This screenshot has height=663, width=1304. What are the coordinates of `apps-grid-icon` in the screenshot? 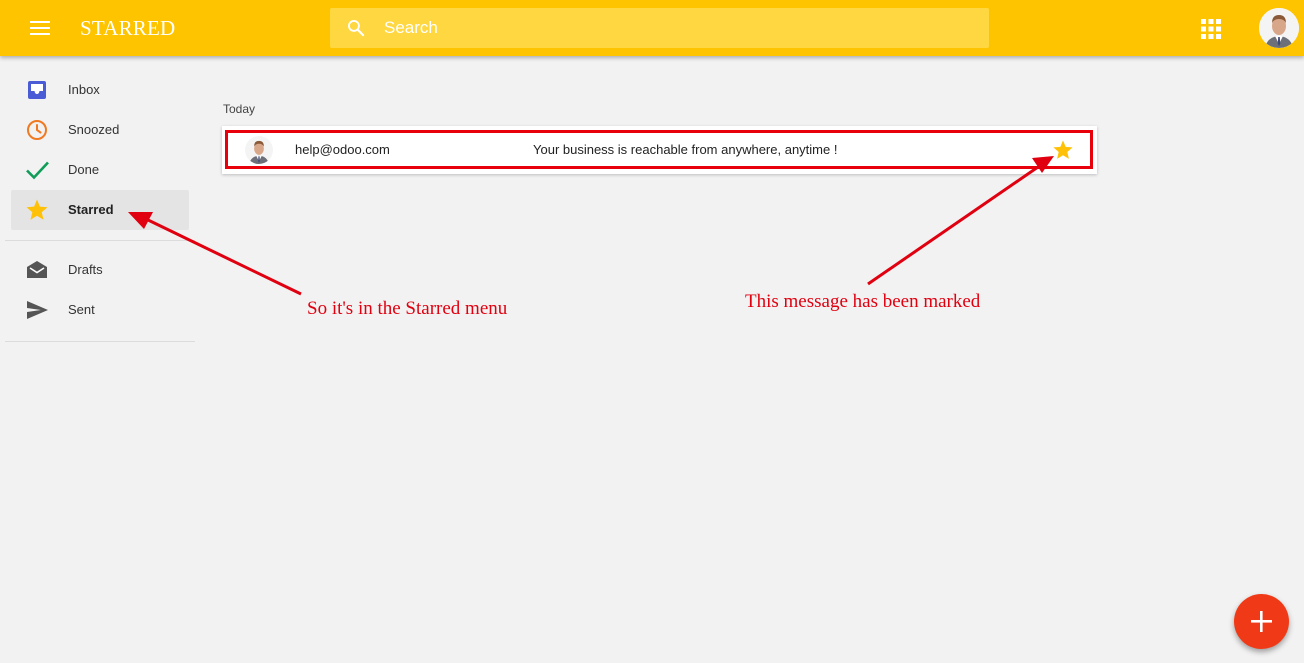 It's located at (1211, 29).